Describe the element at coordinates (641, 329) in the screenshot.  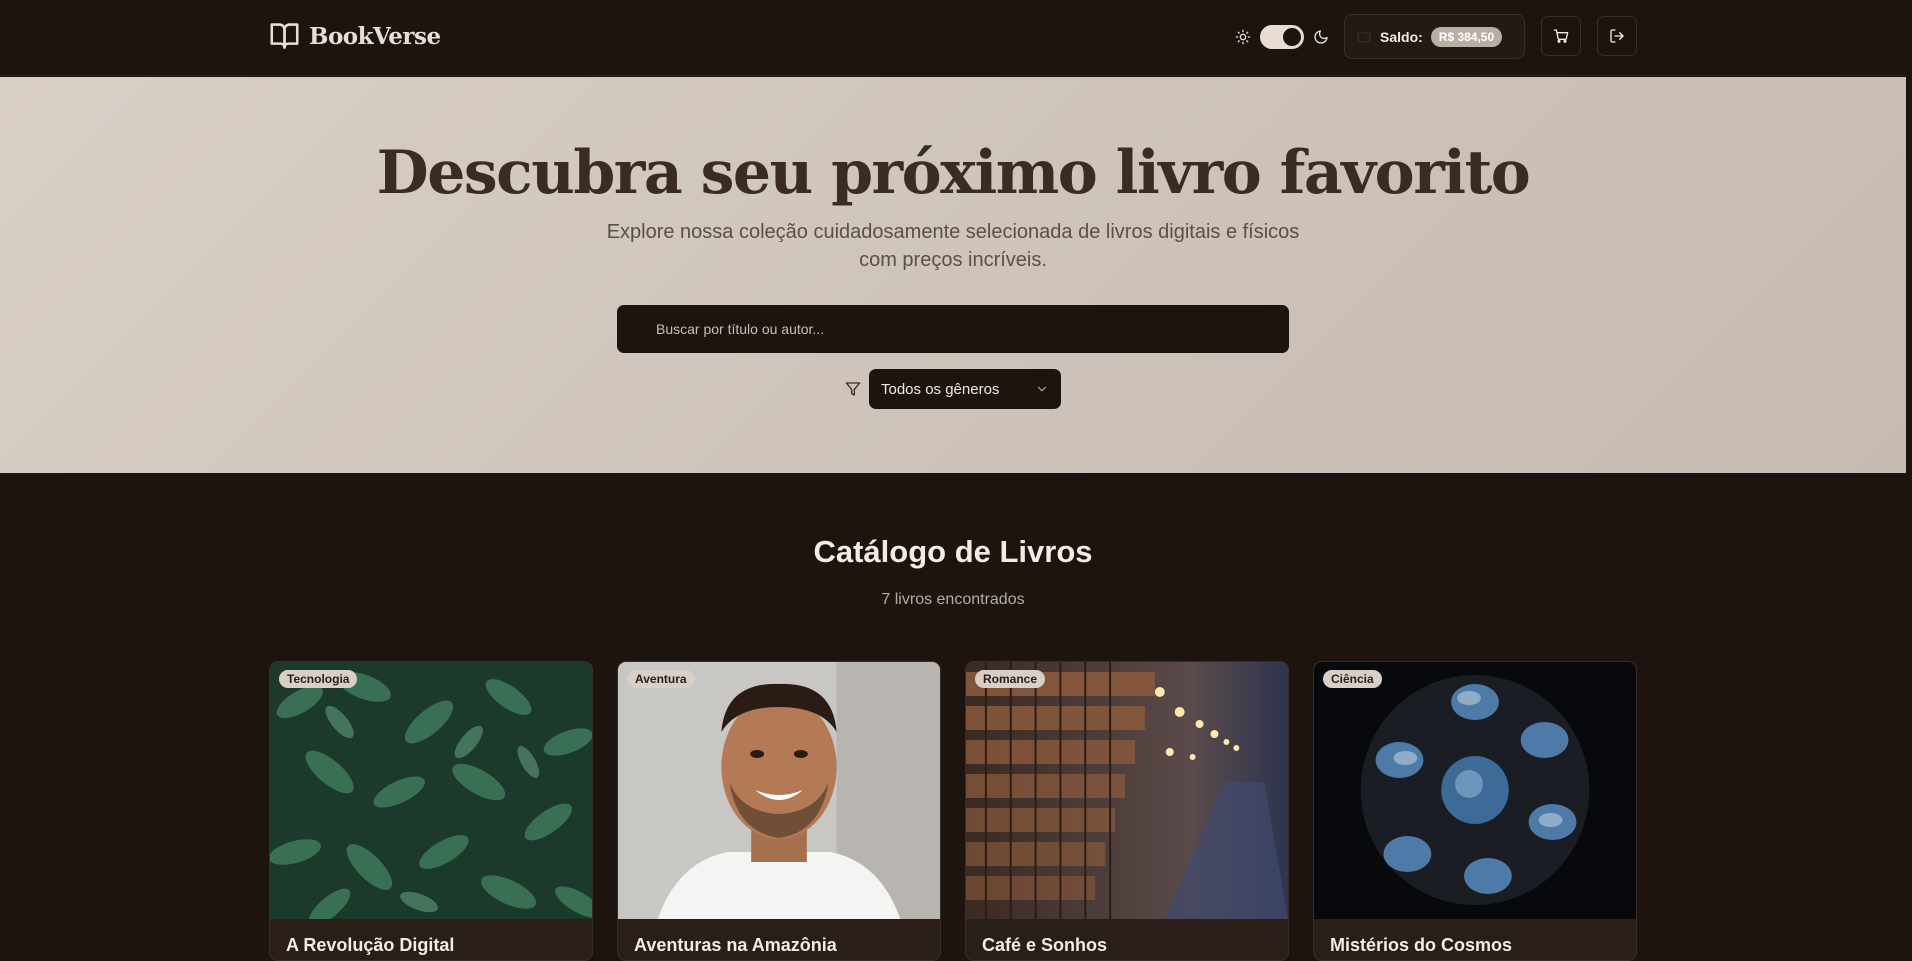
I see `search-icon` at that location.